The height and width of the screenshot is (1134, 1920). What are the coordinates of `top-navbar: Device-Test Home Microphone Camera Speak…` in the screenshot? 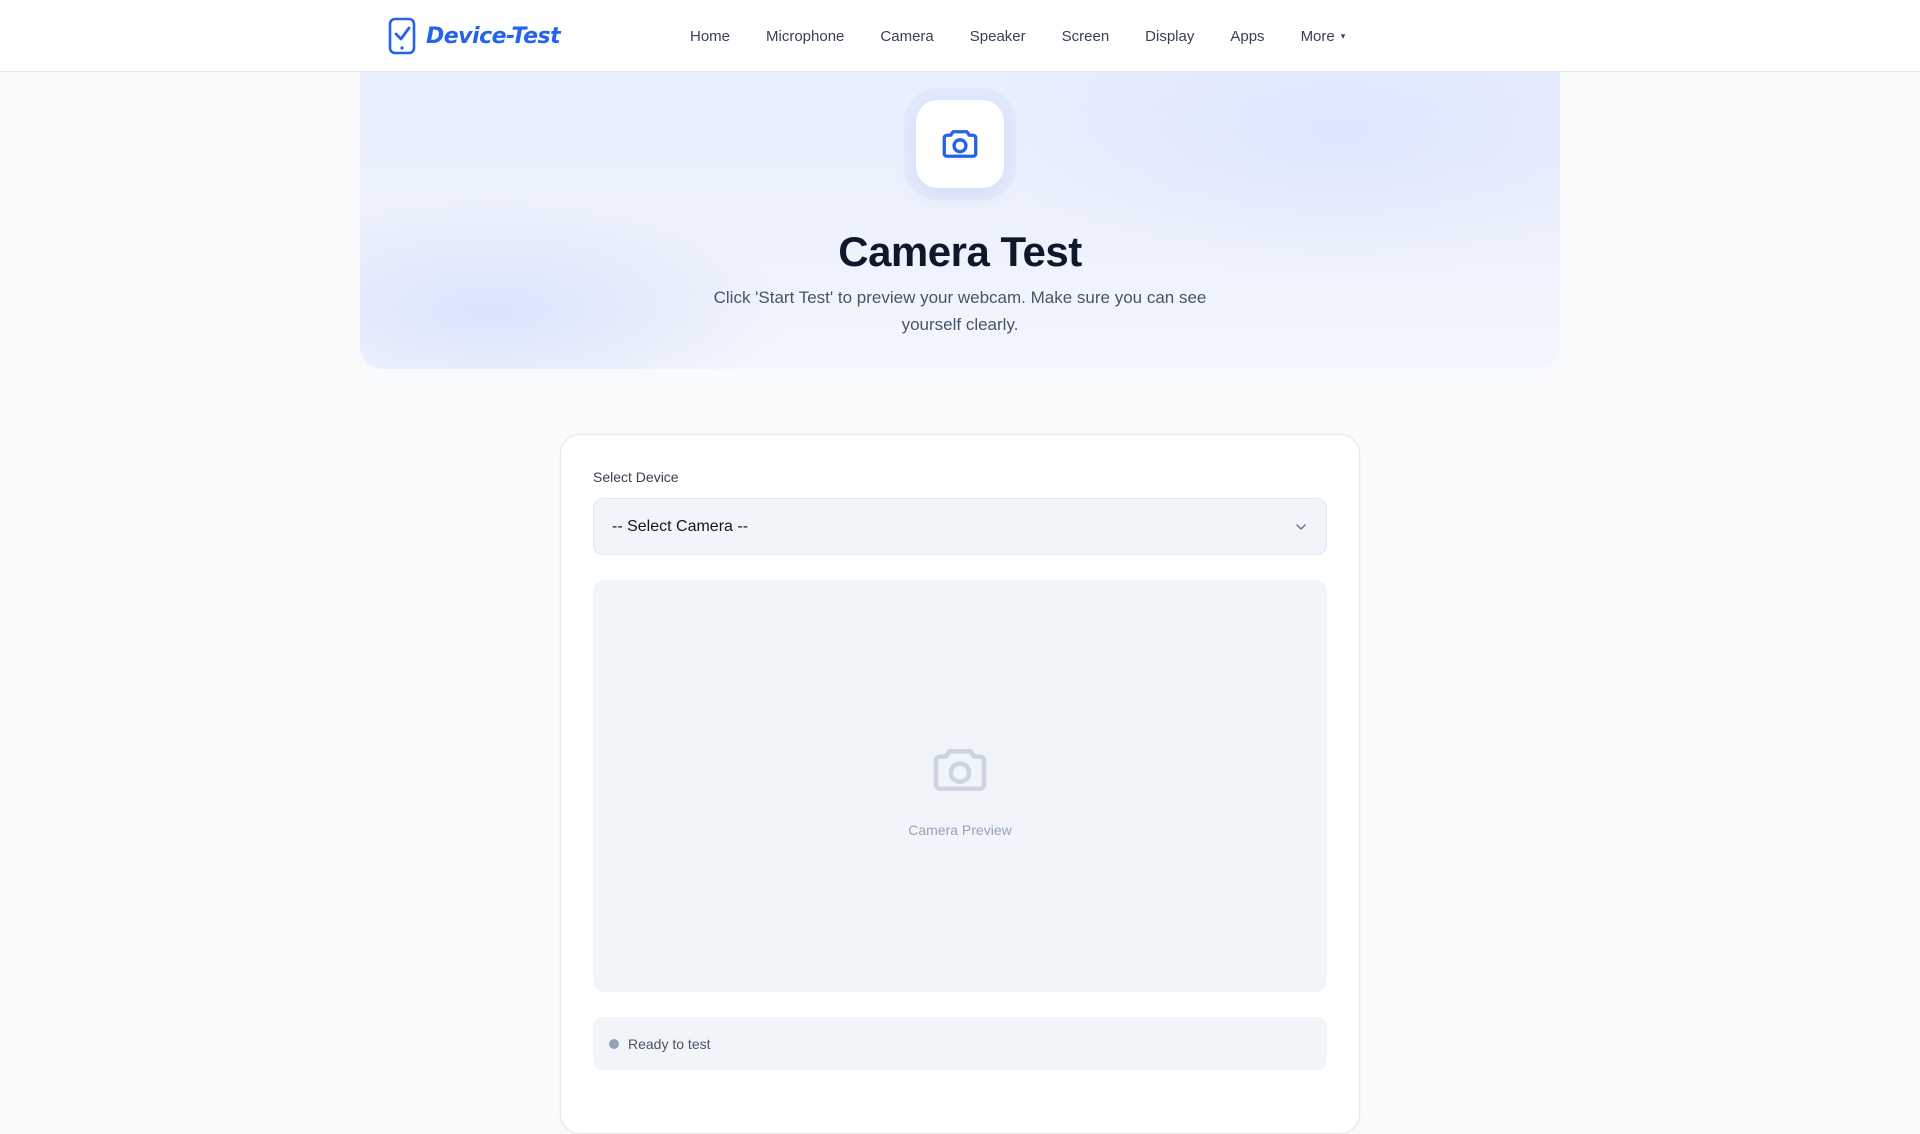 It's located at (960, 36).